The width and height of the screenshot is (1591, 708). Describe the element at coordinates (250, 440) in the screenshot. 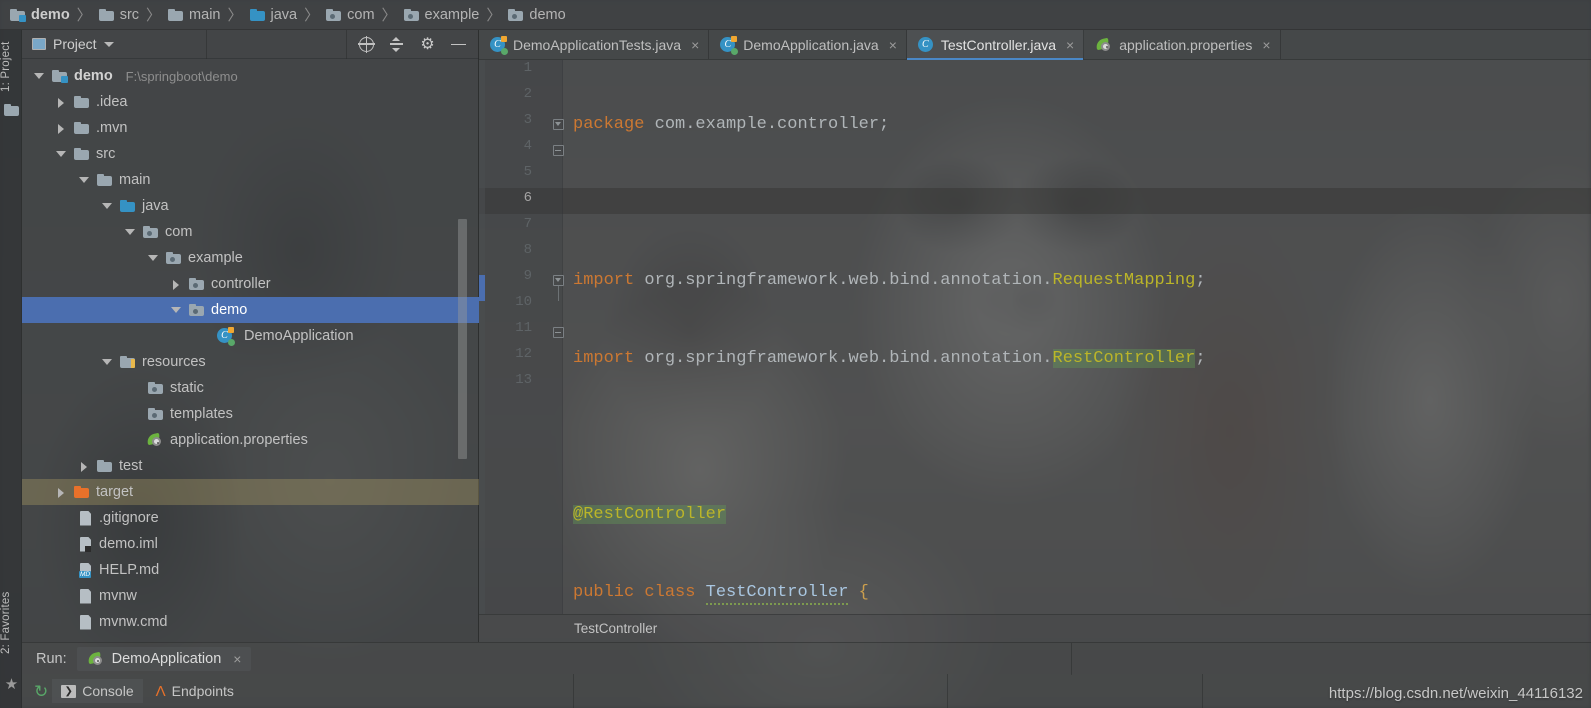

I see `tree-row-application-properties: application.properties` at that location.